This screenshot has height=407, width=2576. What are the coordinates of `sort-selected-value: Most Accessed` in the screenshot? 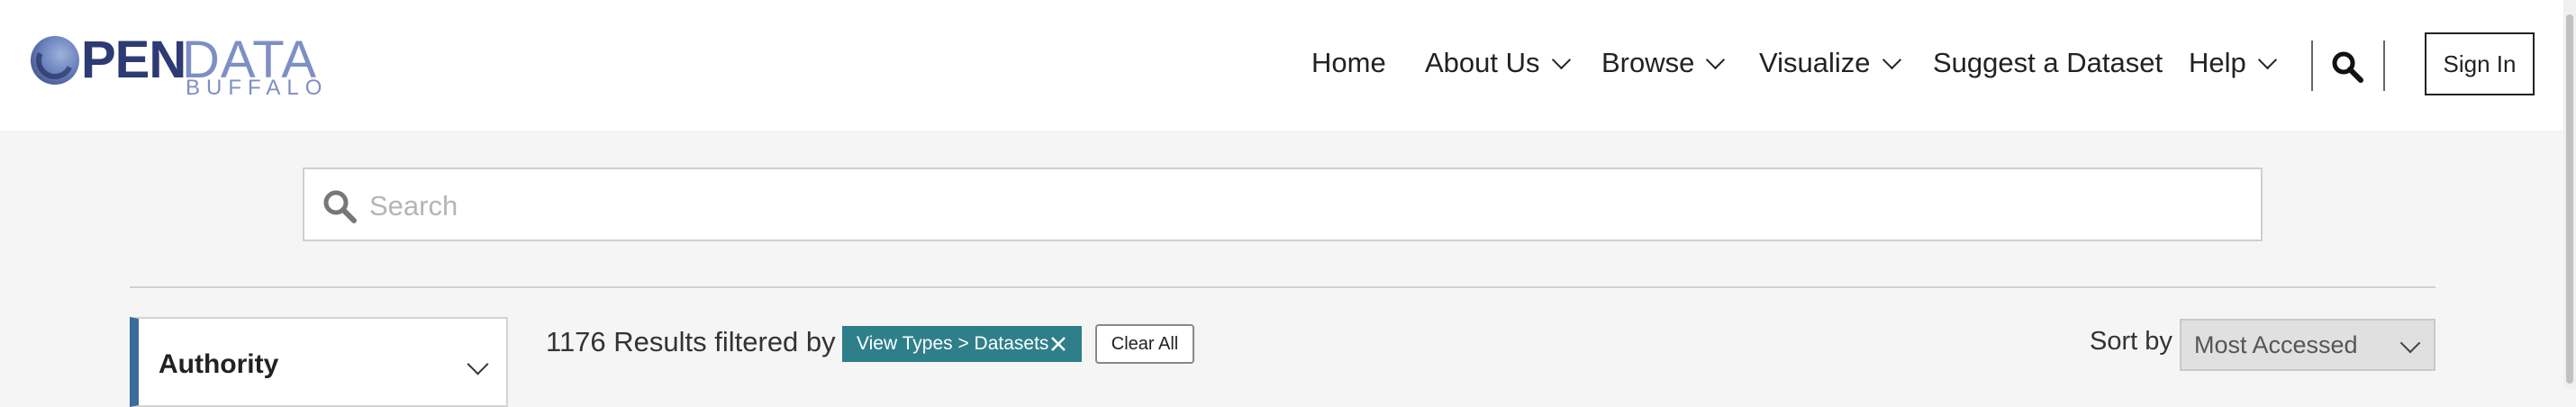 It's located at (2276, 344).